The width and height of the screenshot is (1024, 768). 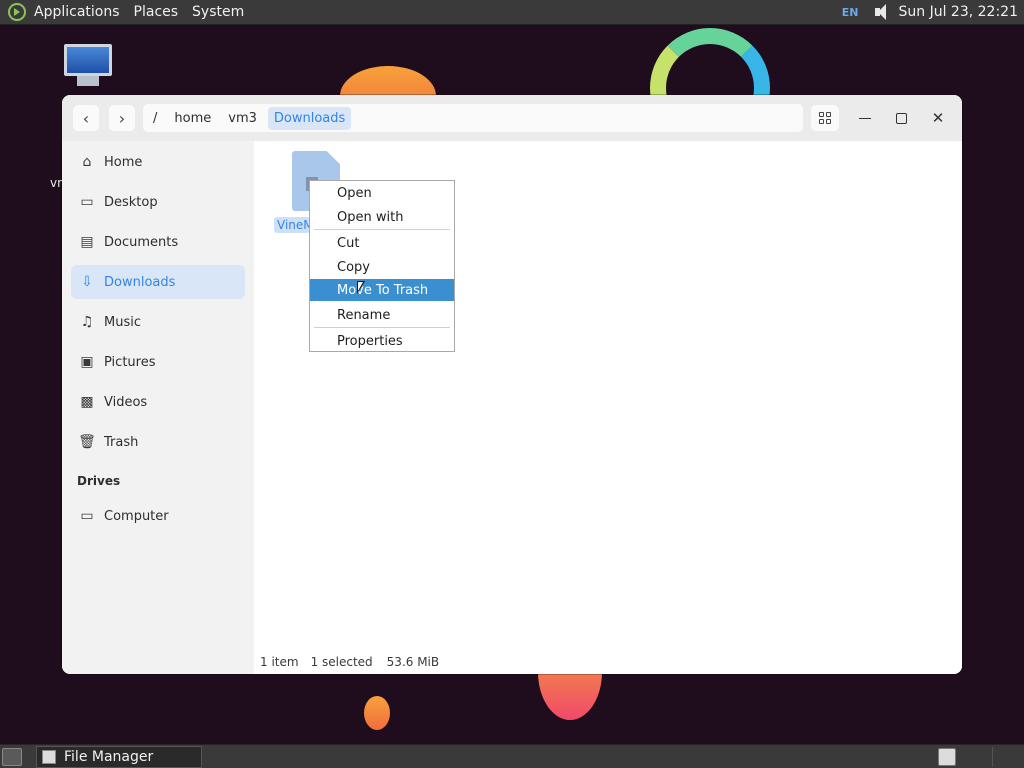 I want to click on sidebar-item-label: Downloads, so click(x=140, y=282).